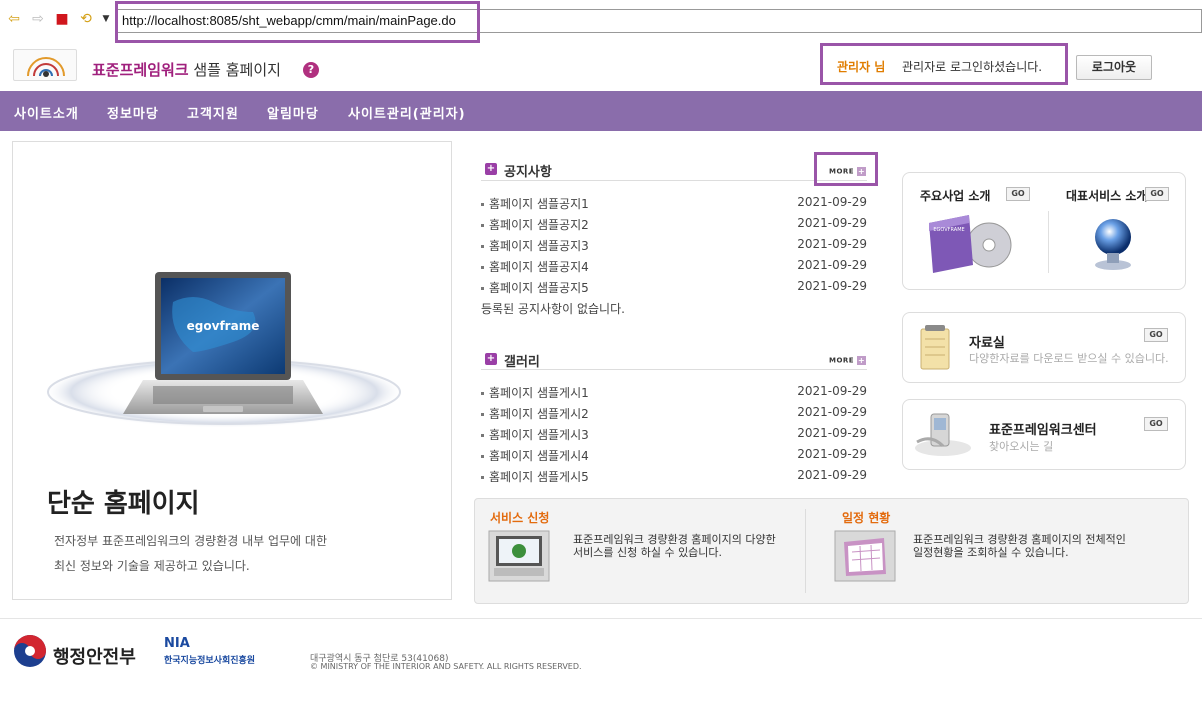  Describe the element at coordinates (842, 360) in the screenshot. I see `more-label: MORE` at that location.